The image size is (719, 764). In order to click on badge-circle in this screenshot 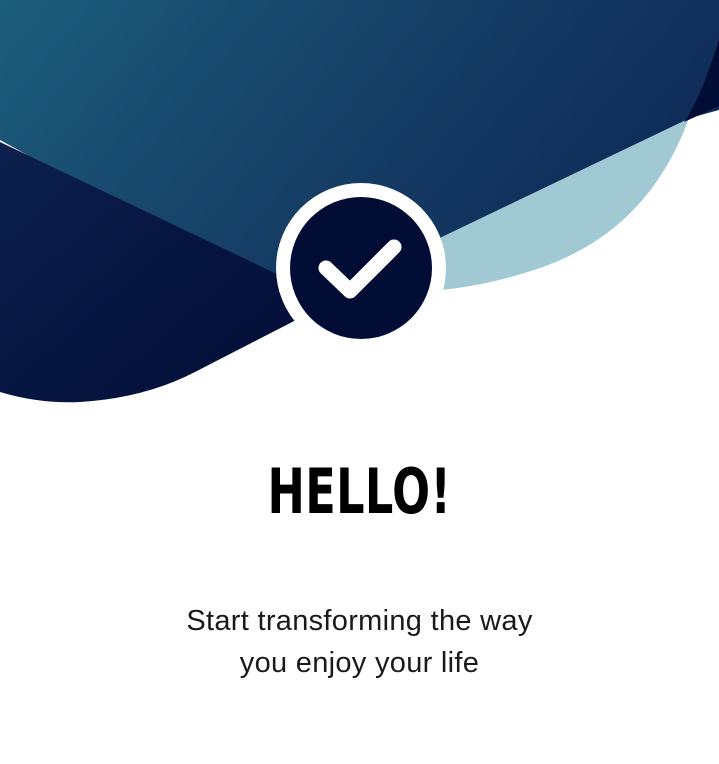, I will do `click(361, 268)`.